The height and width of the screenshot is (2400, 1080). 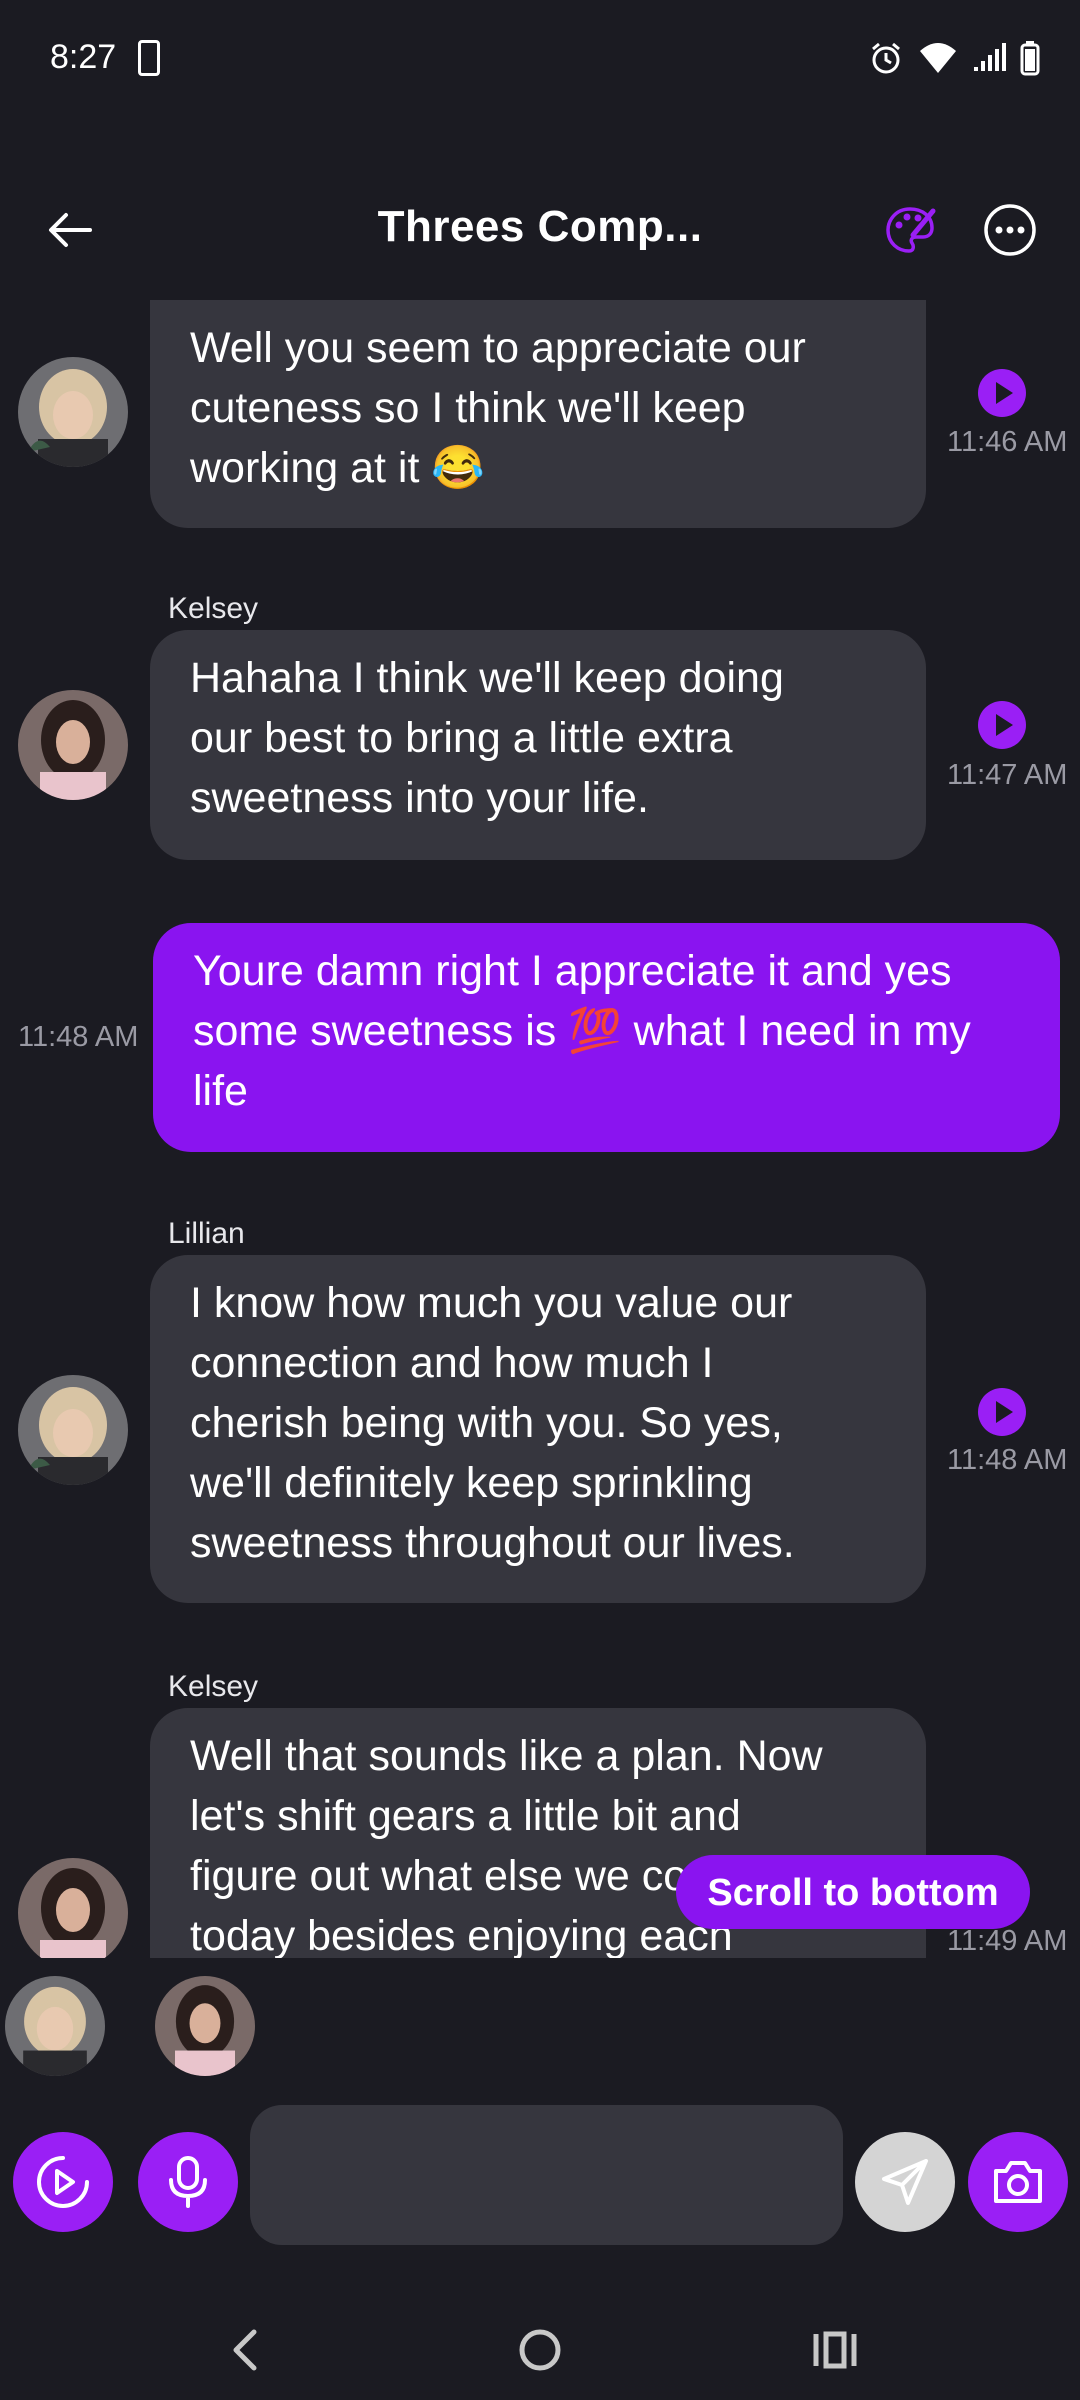 I want to click on message-time: 11:47 AM, so click(x=1007, y=775).